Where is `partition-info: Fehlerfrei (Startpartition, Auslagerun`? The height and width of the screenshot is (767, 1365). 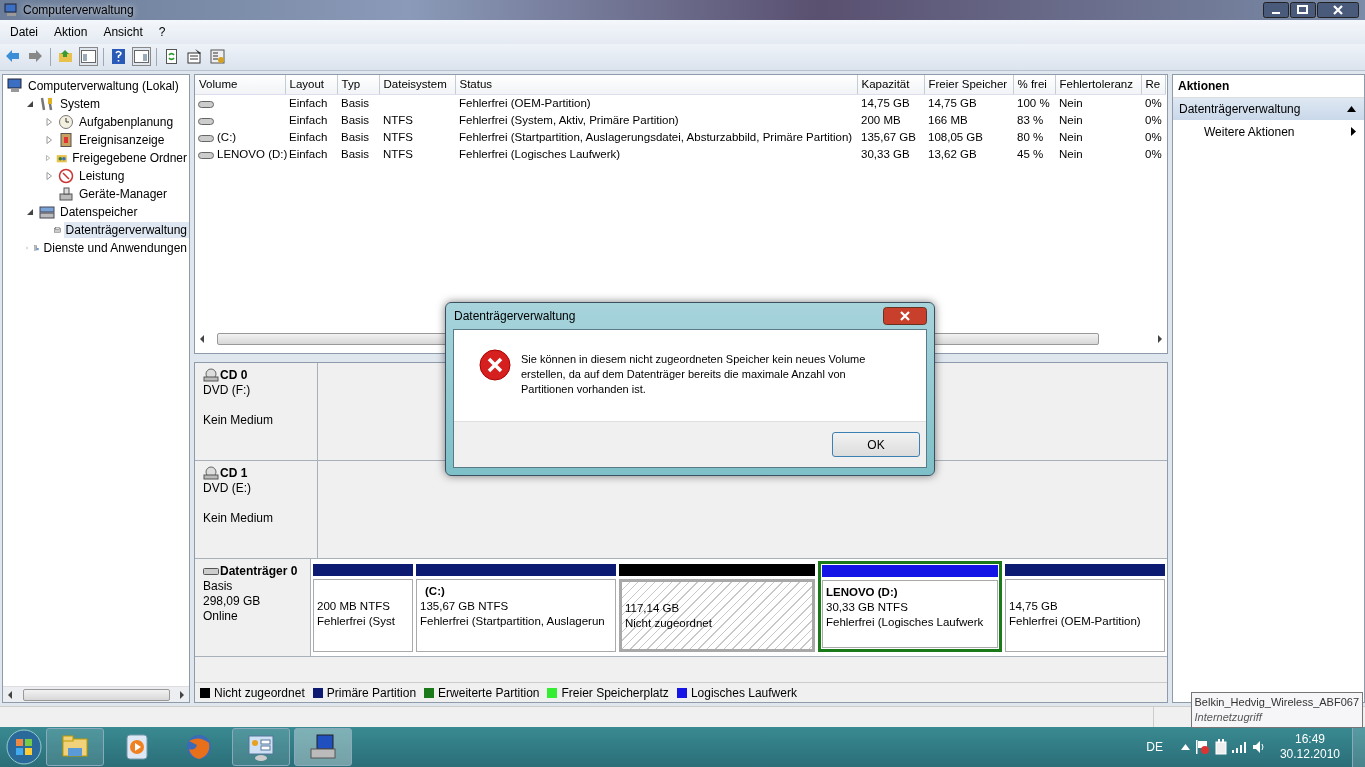 partition-info: Fehlerfrei (Startpartition, Auslagerun is located at coordinates (513, 621).